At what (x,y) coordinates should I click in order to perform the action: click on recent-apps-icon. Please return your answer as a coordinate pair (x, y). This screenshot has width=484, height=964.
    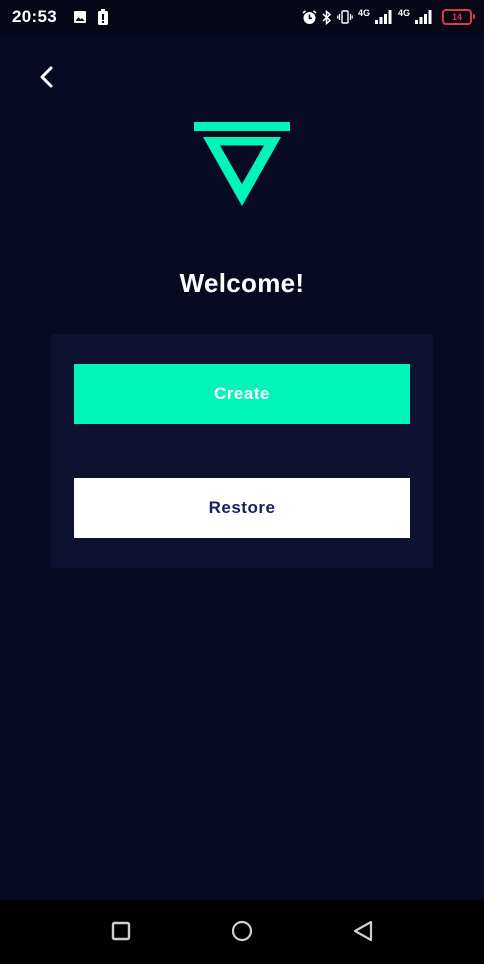
    Looking at the image, I should click on (121, 933).